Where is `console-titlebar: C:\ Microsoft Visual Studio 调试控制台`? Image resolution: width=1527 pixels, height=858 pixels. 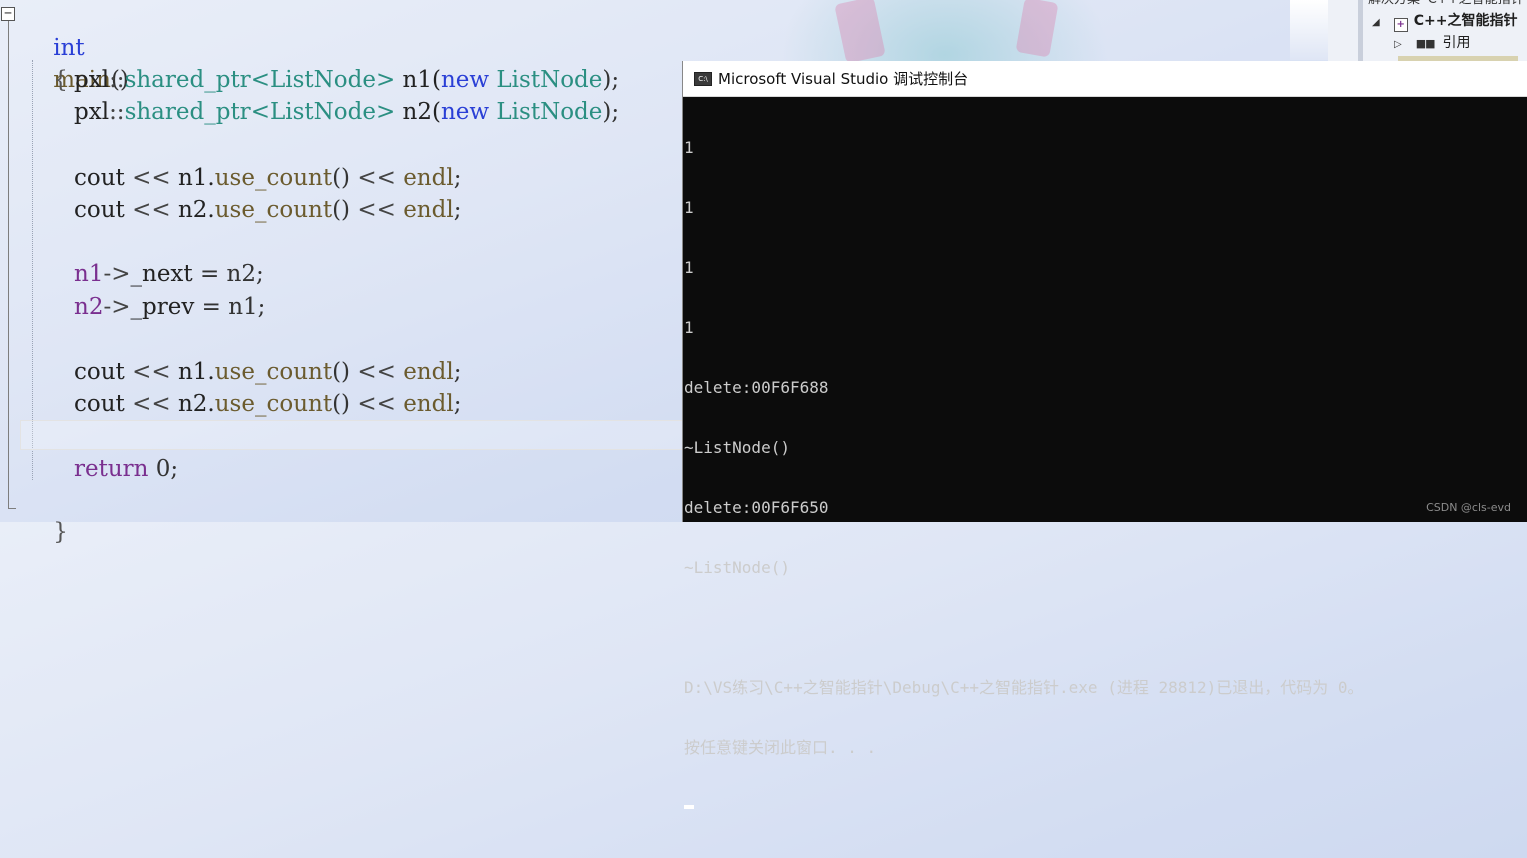
console-titlebar: C:\ Microsoft Visual Studio 调试控制台 is located at coordinates (1105, 79).